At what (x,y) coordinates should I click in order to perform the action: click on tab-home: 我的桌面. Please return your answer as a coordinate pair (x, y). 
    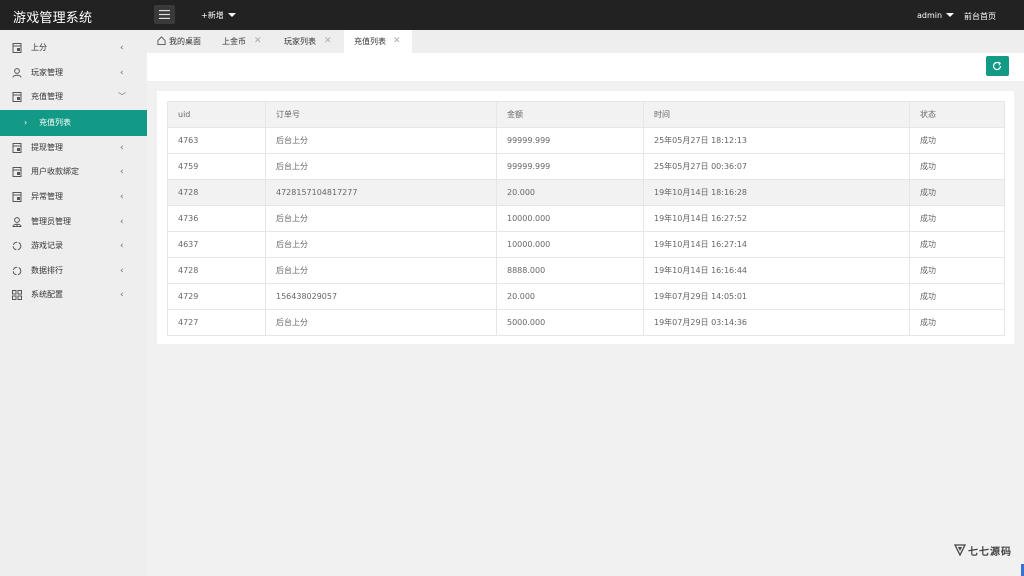
    Looking at the image, I should click on (184, 41).